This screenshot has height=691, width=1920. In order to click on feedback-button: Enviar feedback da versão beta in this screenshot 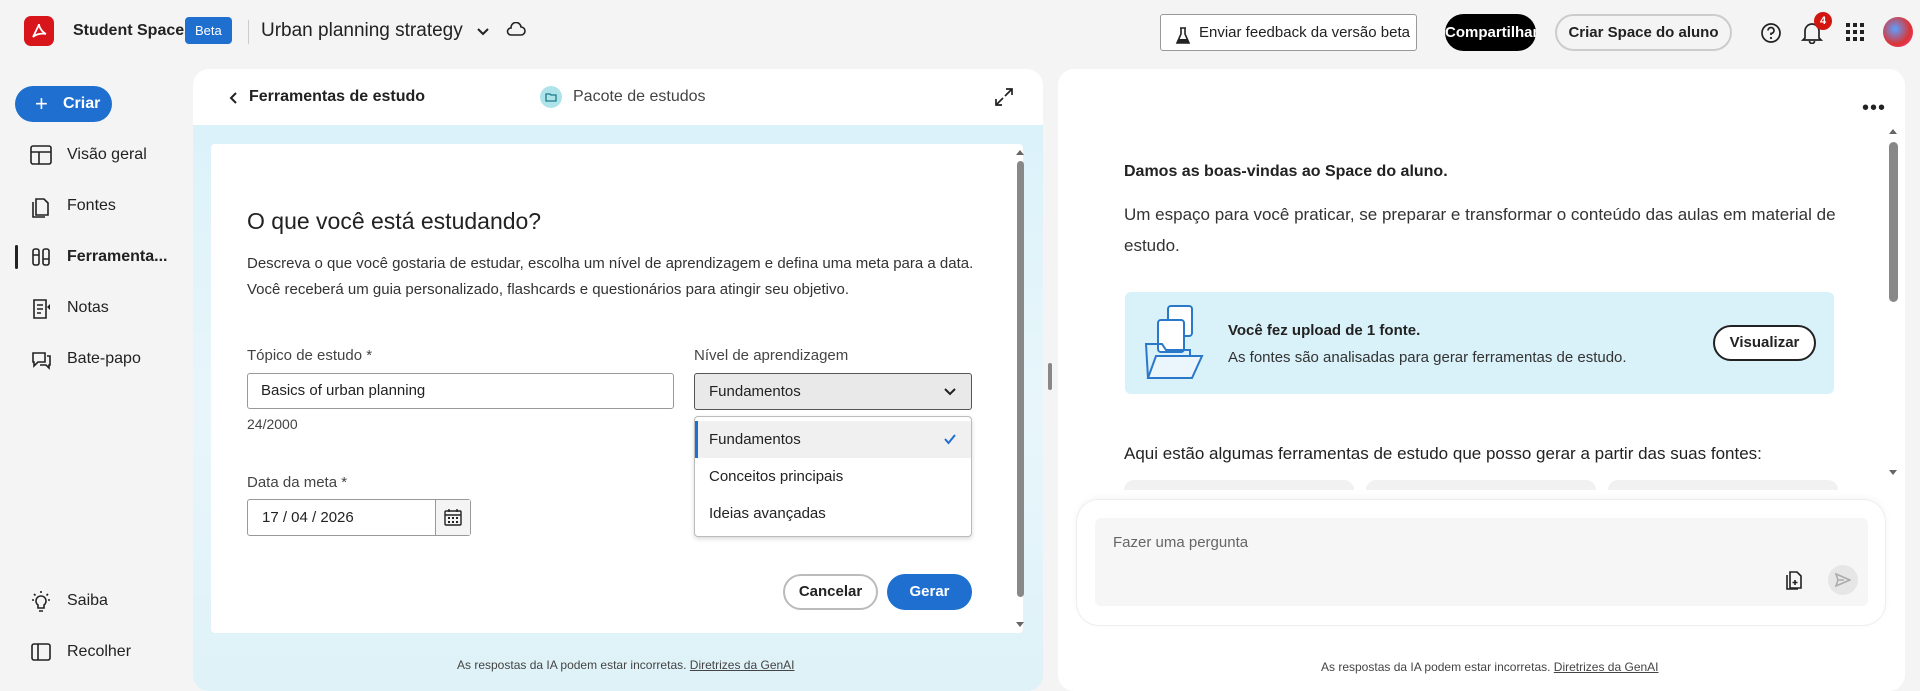, I will do `click(1288, 32)`.